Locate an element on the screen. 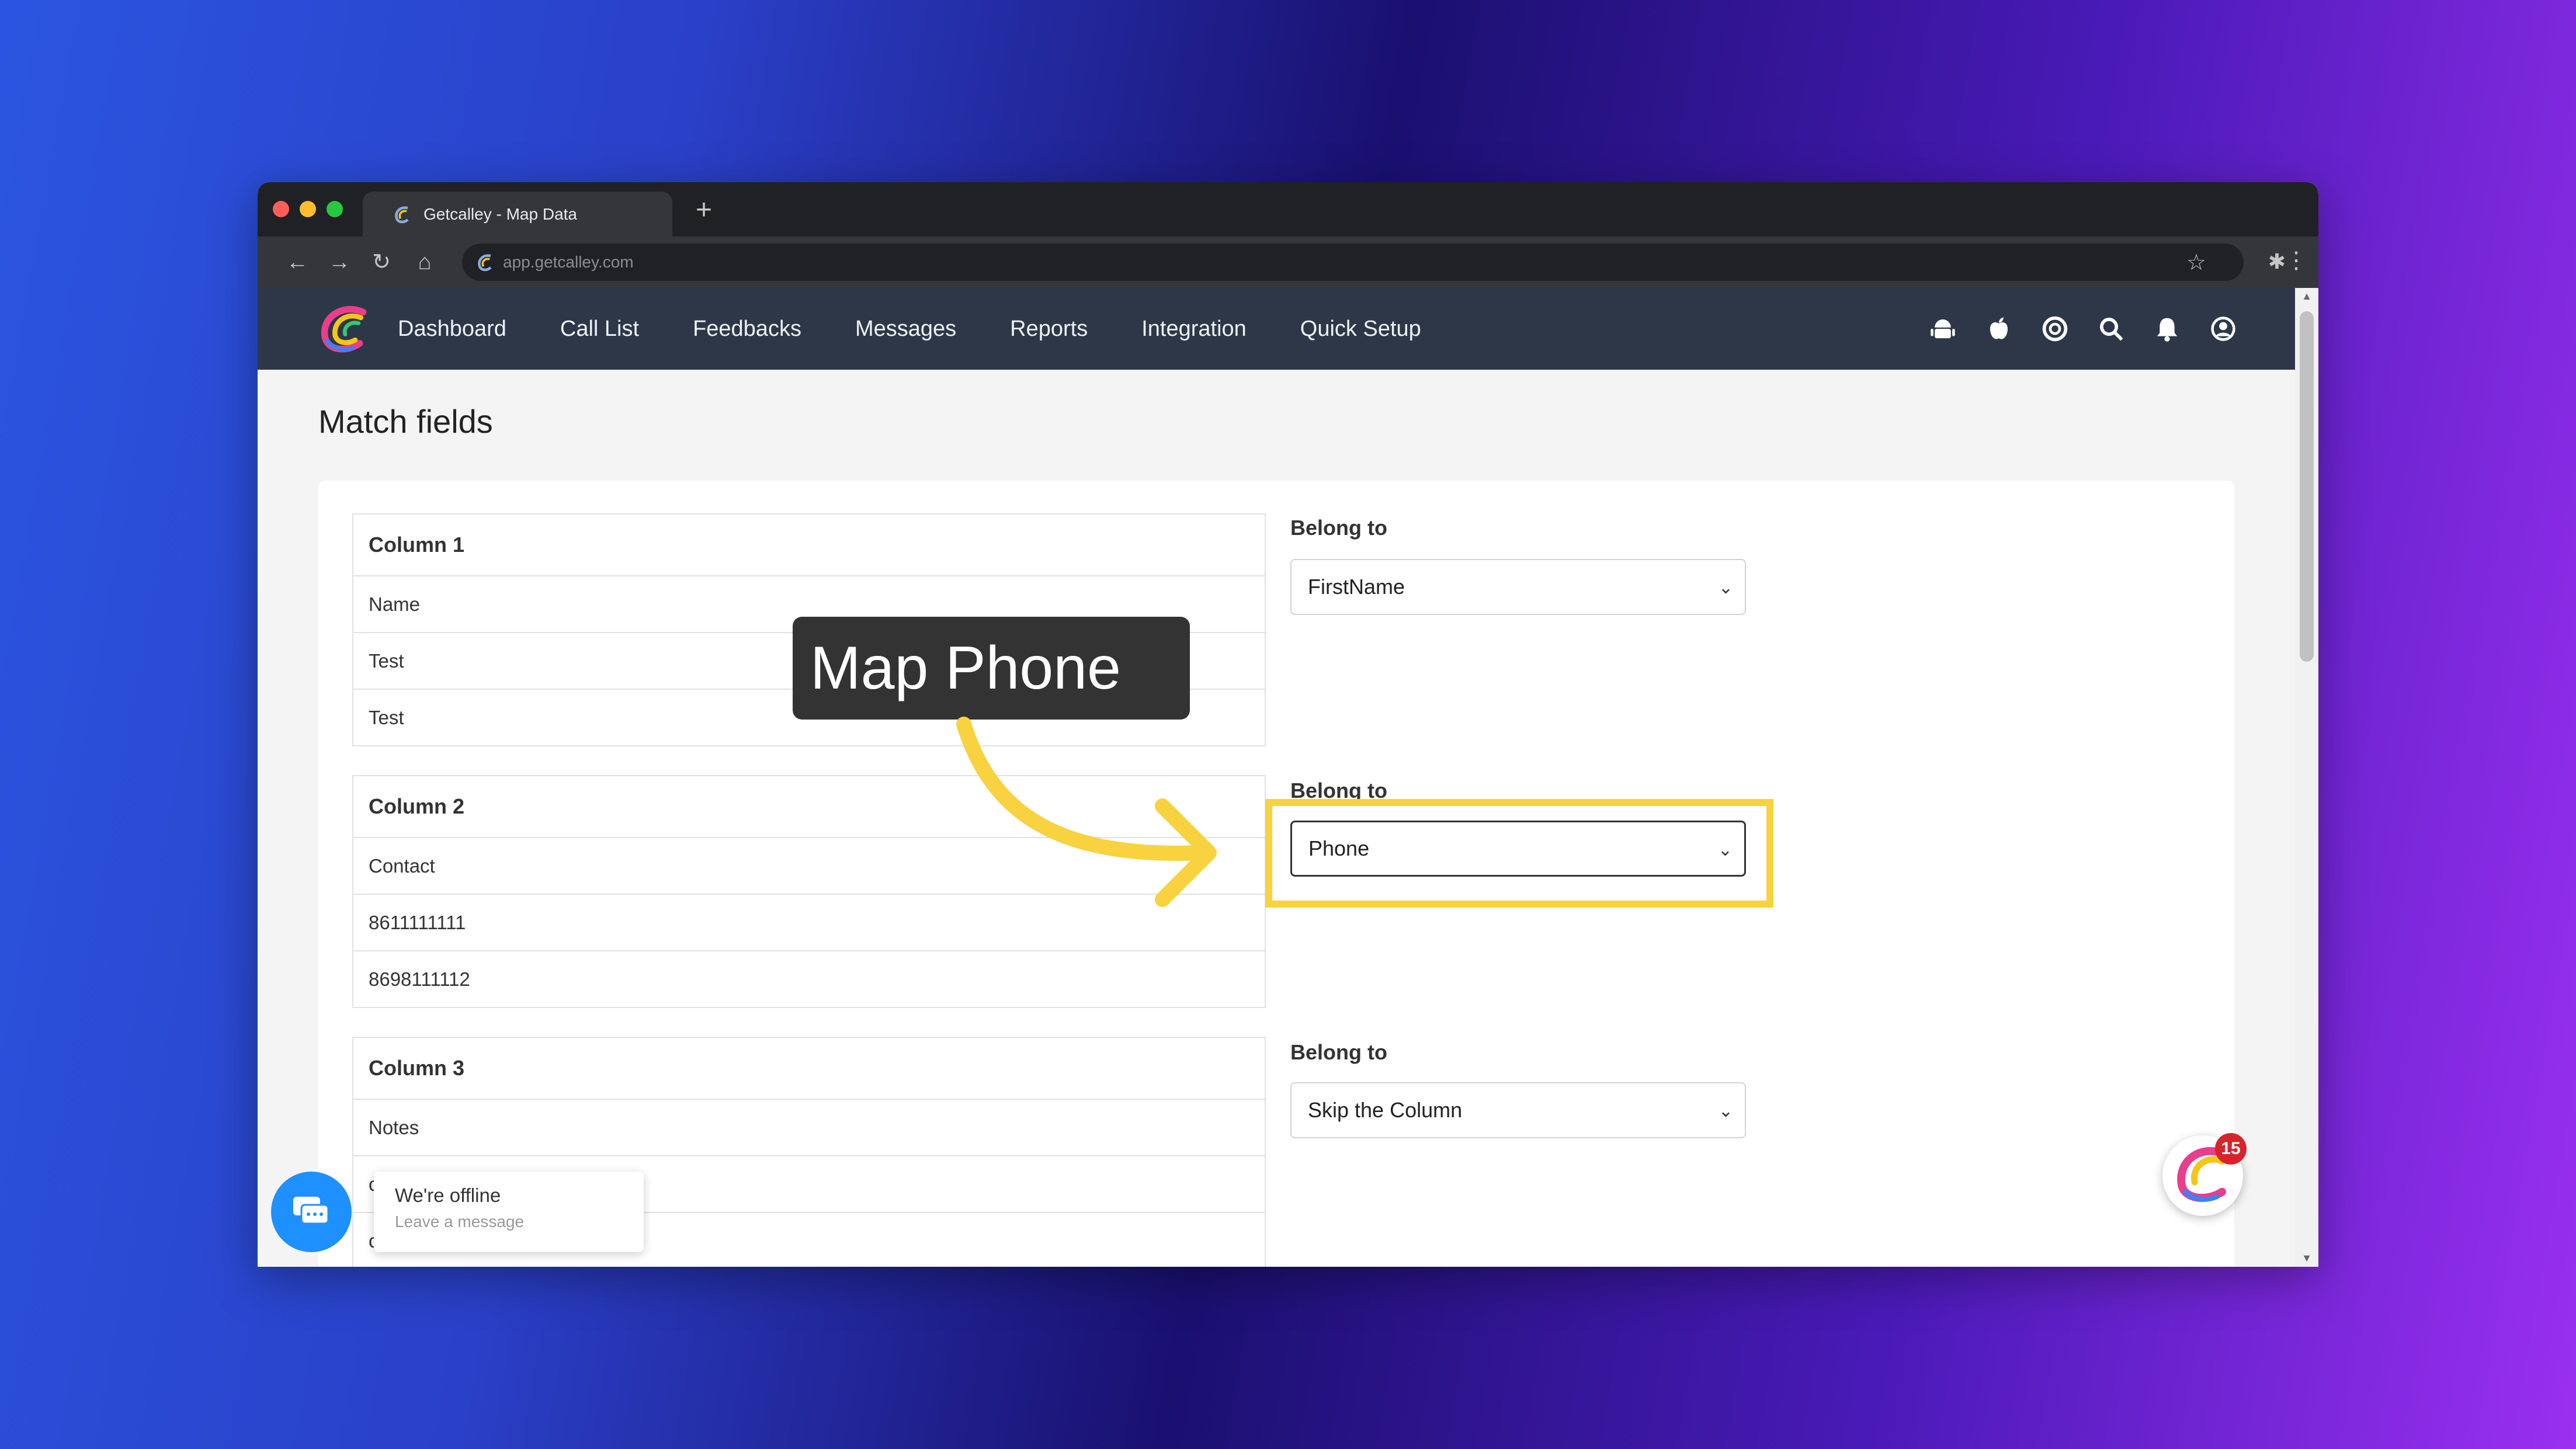  page-scrollbar: ▲ ▼ is located at coordinates (2306, 777).